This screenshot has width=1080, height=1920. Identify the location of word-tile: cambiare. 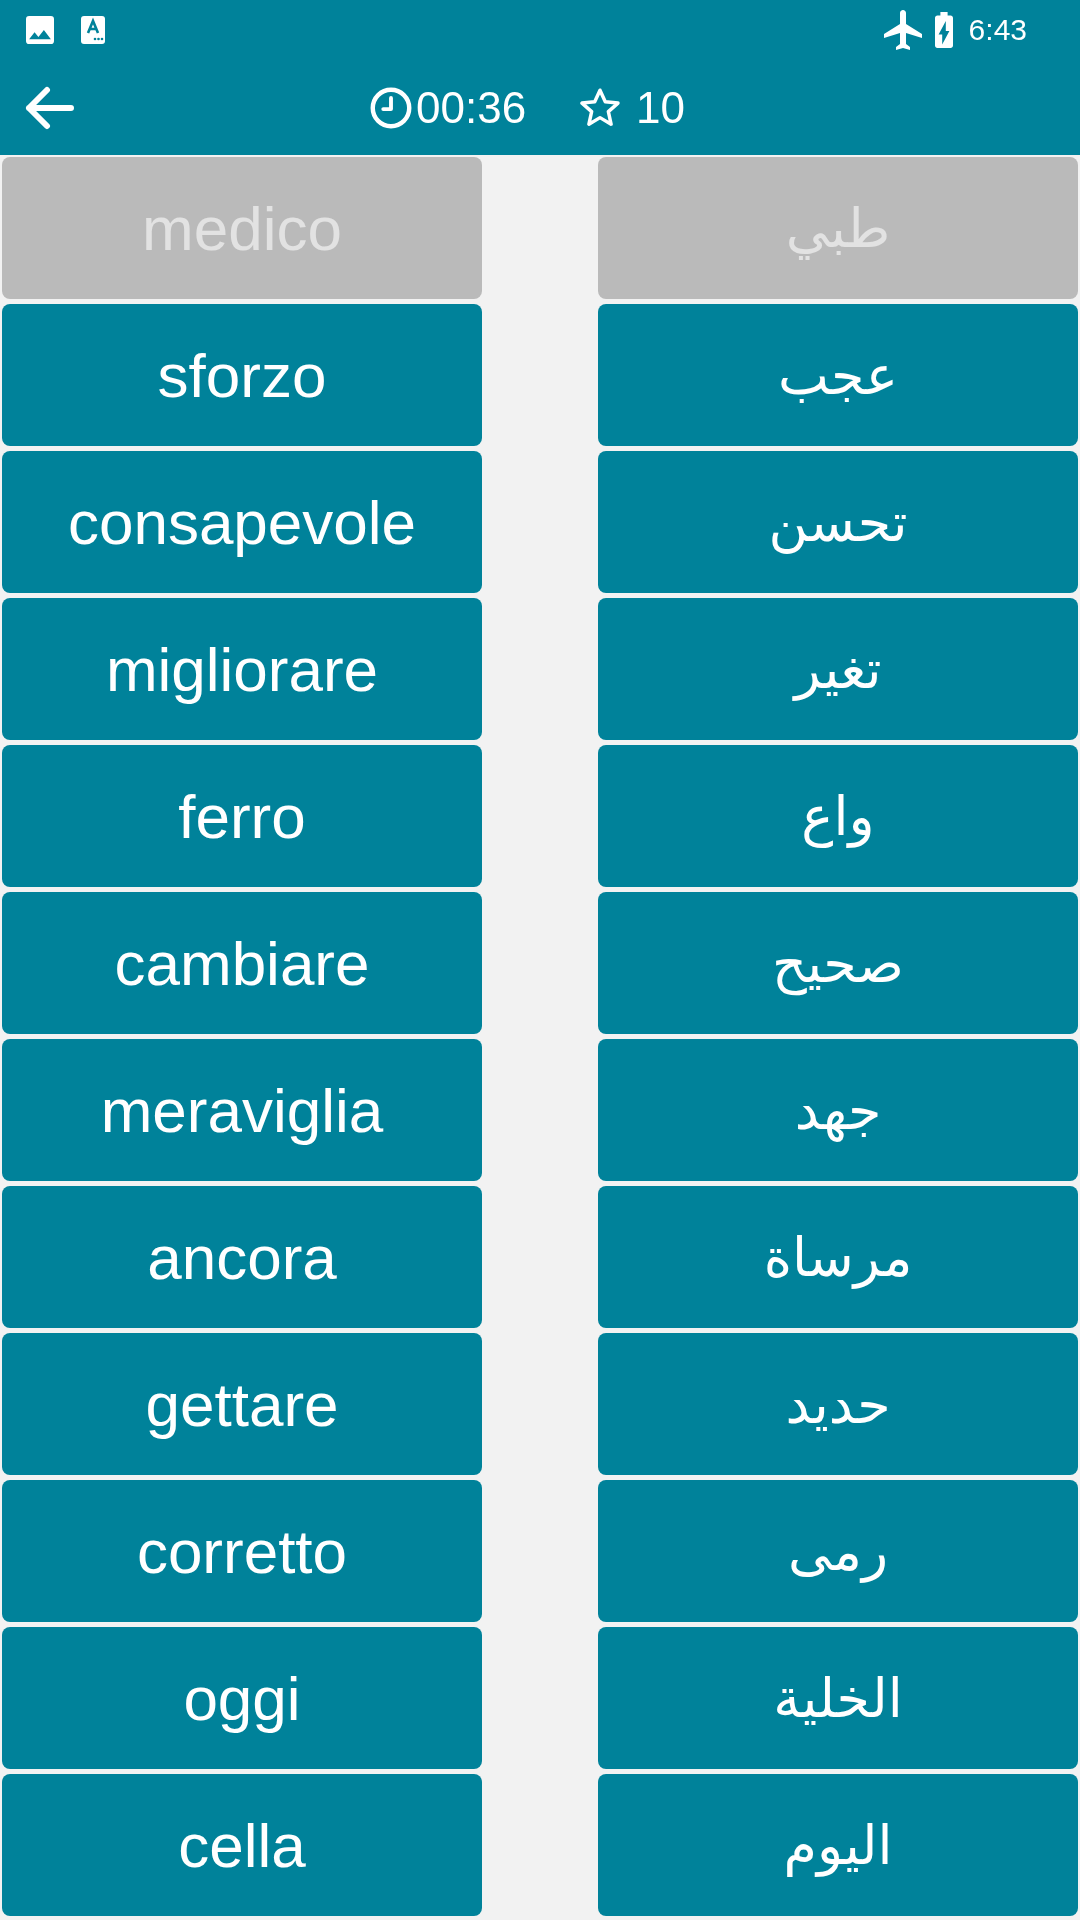
(242, 963).